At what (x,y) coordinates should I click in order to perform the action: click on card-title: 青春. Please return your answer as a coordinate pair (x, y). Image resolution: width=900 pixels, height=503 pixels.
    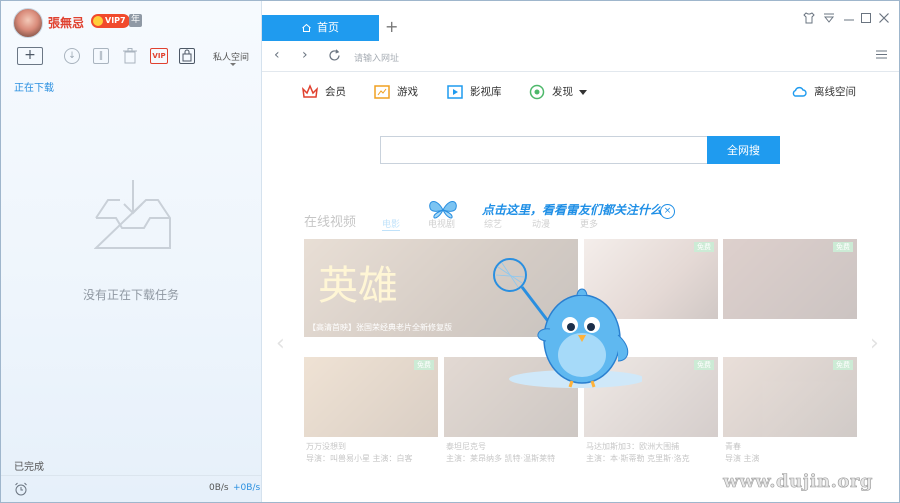
    Looking at the image, I should click on (733, 446).